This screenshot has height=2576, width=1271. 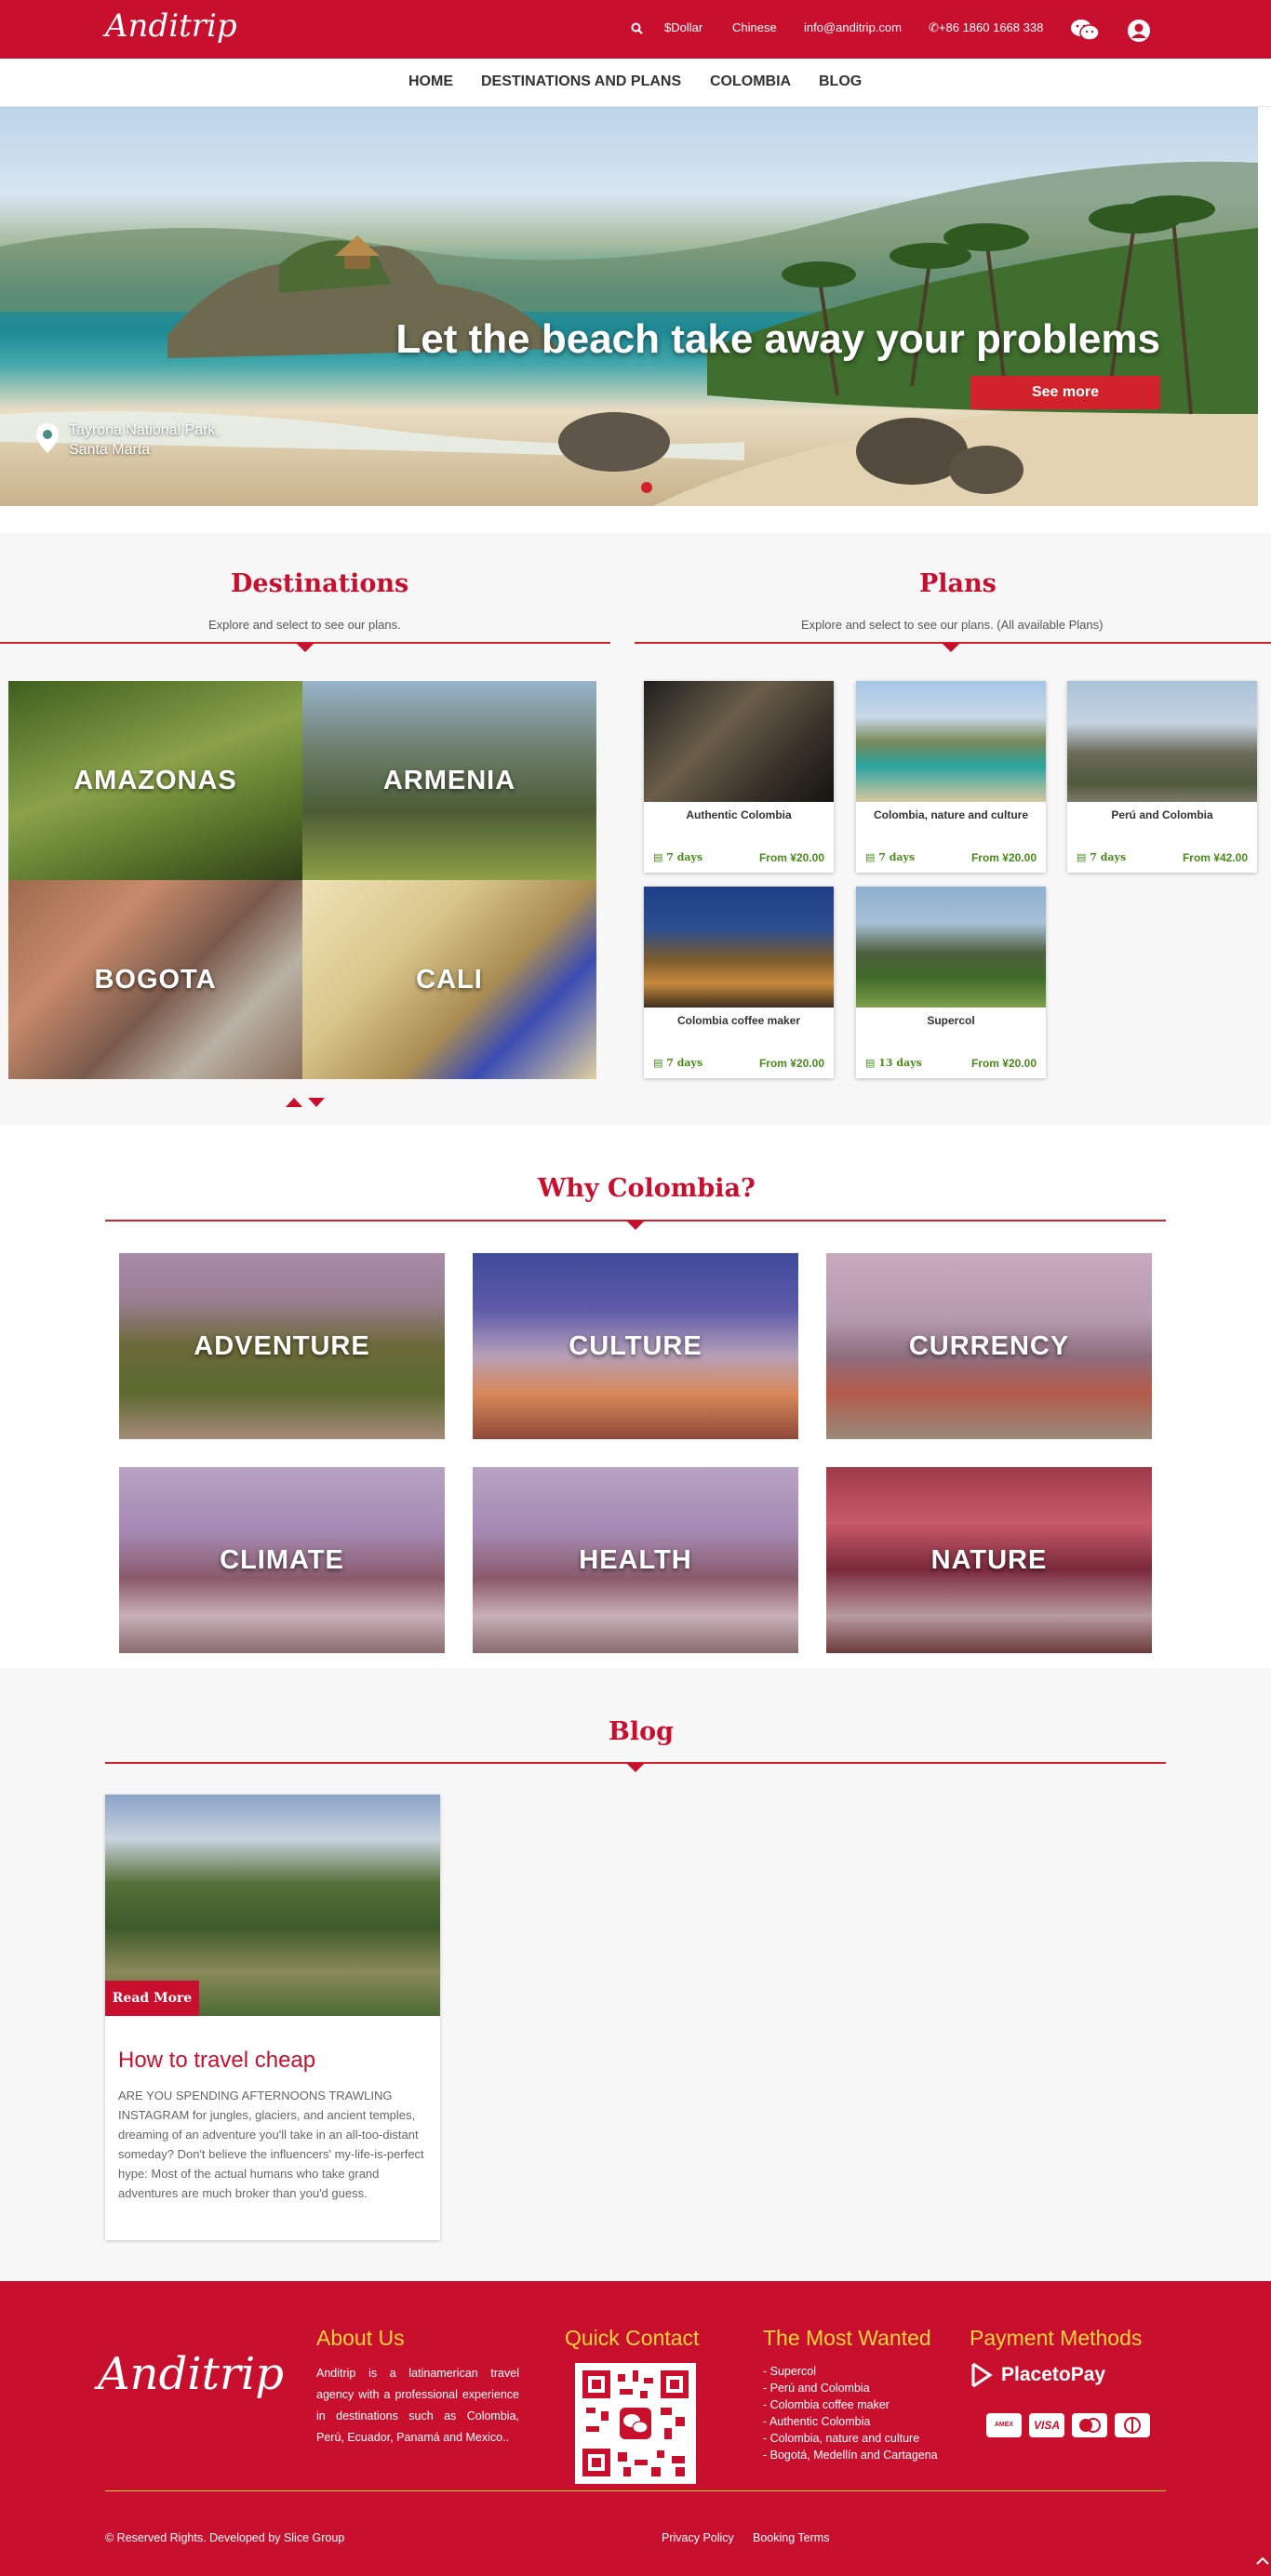 I want to click on placetopay-logo: PlacetoPay, so click(x=1037, y=2375).